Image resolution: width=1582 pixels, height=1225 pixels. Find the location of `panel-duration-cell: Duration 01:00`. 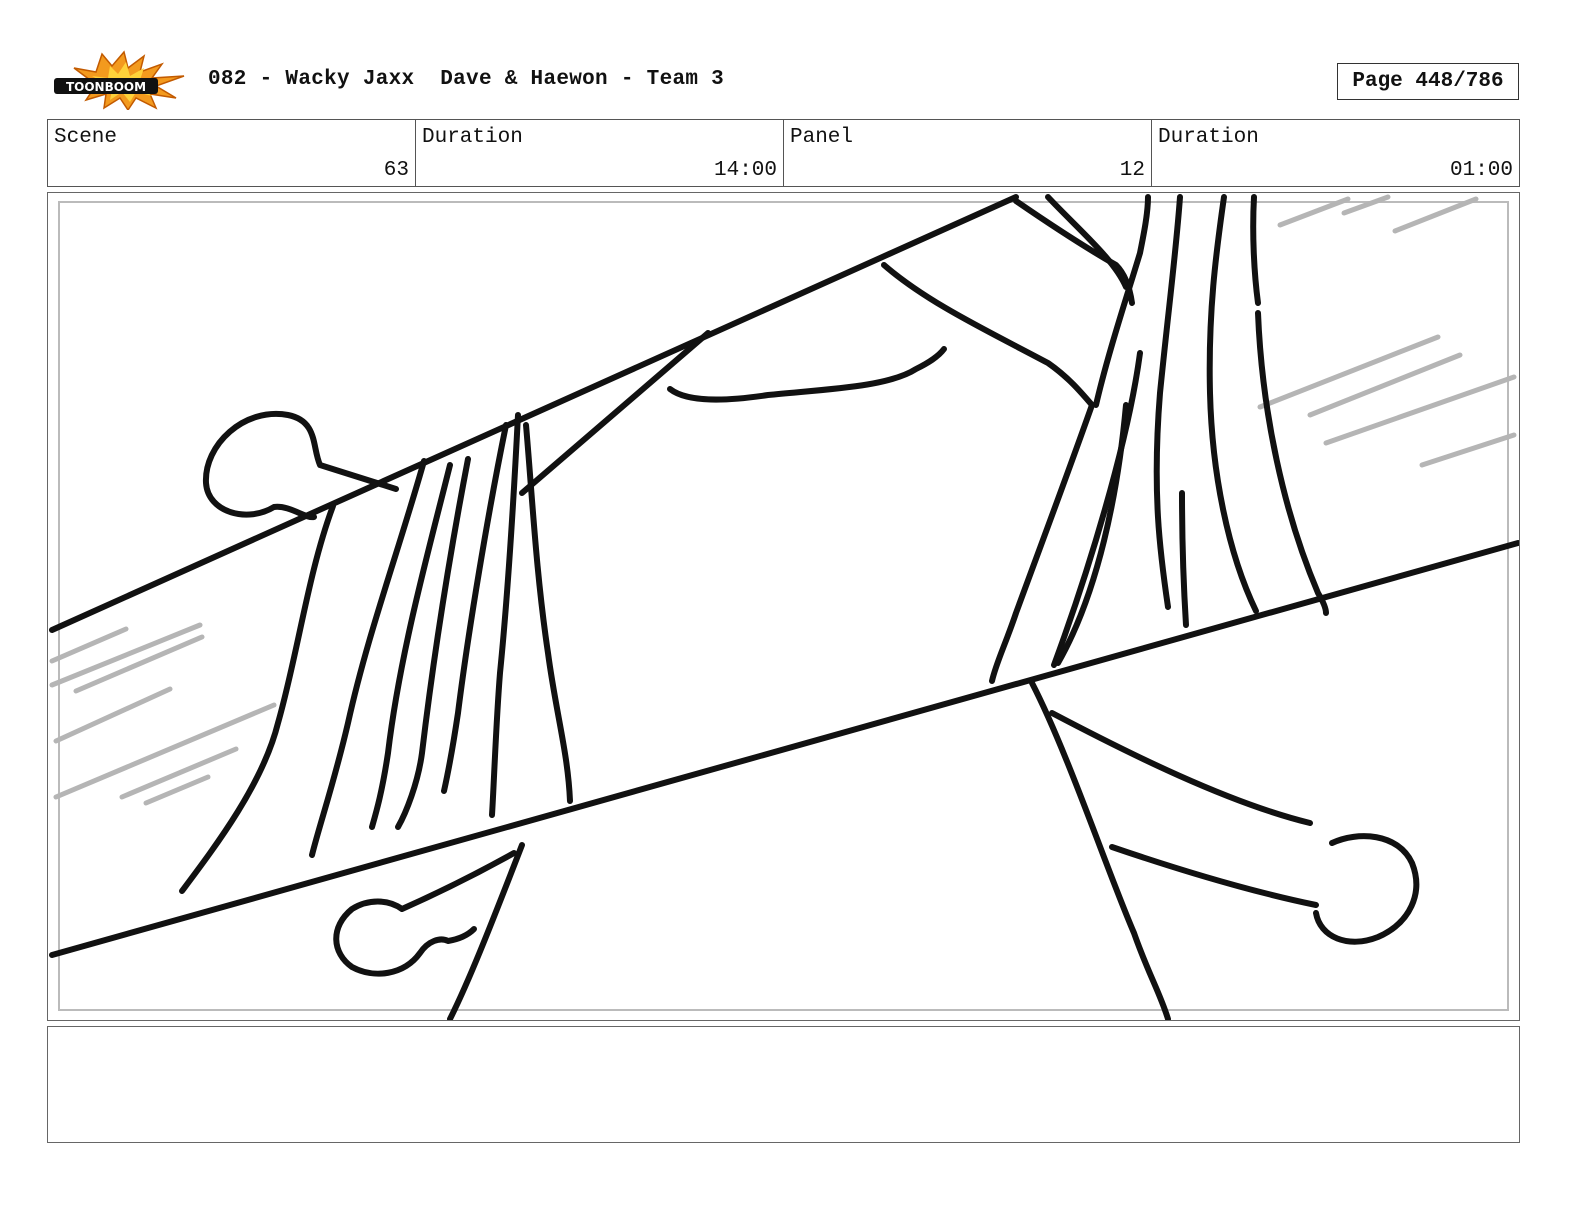

panel-duration-cell: Duration 01:00 is located at coordinates (1335, 153).